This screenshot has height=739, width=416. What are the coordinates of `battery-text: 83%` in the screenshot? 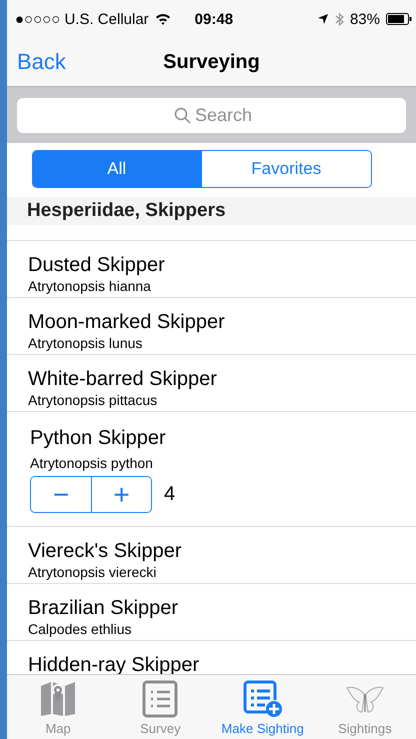 It's located at (365, 19).